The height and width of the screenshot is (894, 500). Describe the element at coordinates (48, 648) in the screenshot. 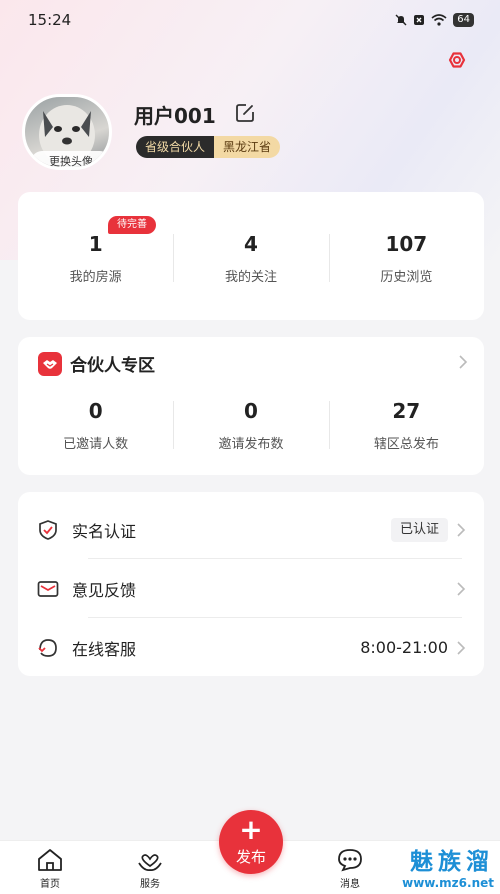

I see `headset-icon` at that location.